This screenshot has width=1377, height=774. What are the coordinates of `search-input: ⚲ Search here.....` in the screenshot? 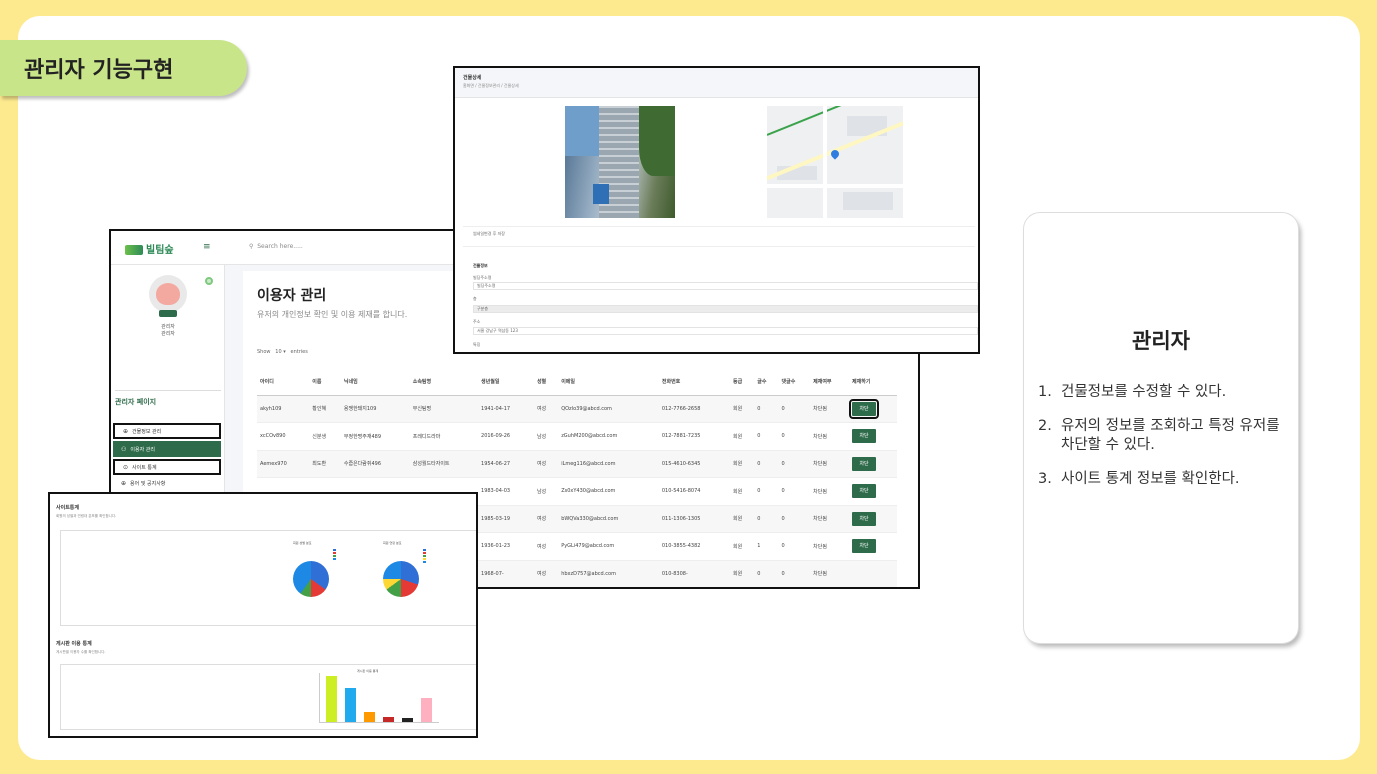 It's located at (276, 246).